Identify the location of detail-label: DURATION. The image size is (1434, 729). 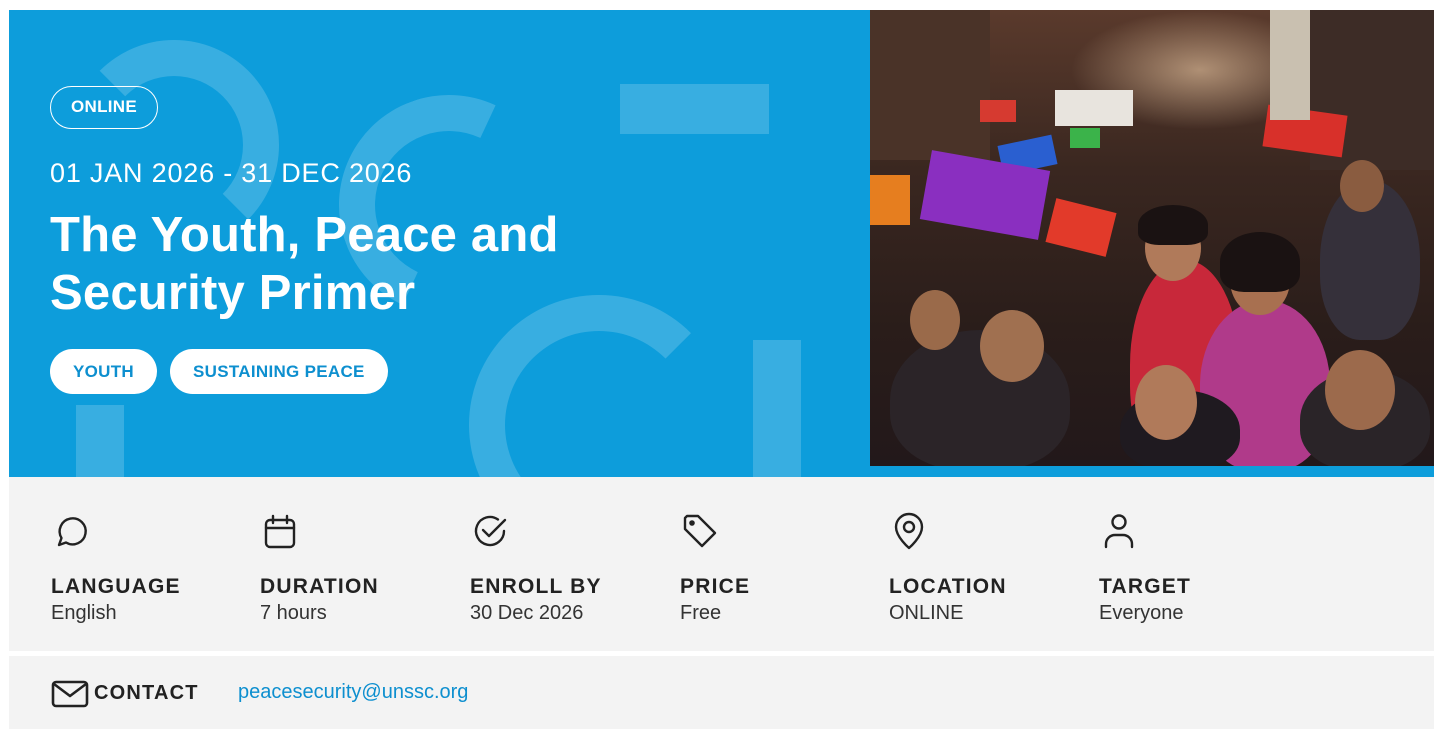
(319, 586).